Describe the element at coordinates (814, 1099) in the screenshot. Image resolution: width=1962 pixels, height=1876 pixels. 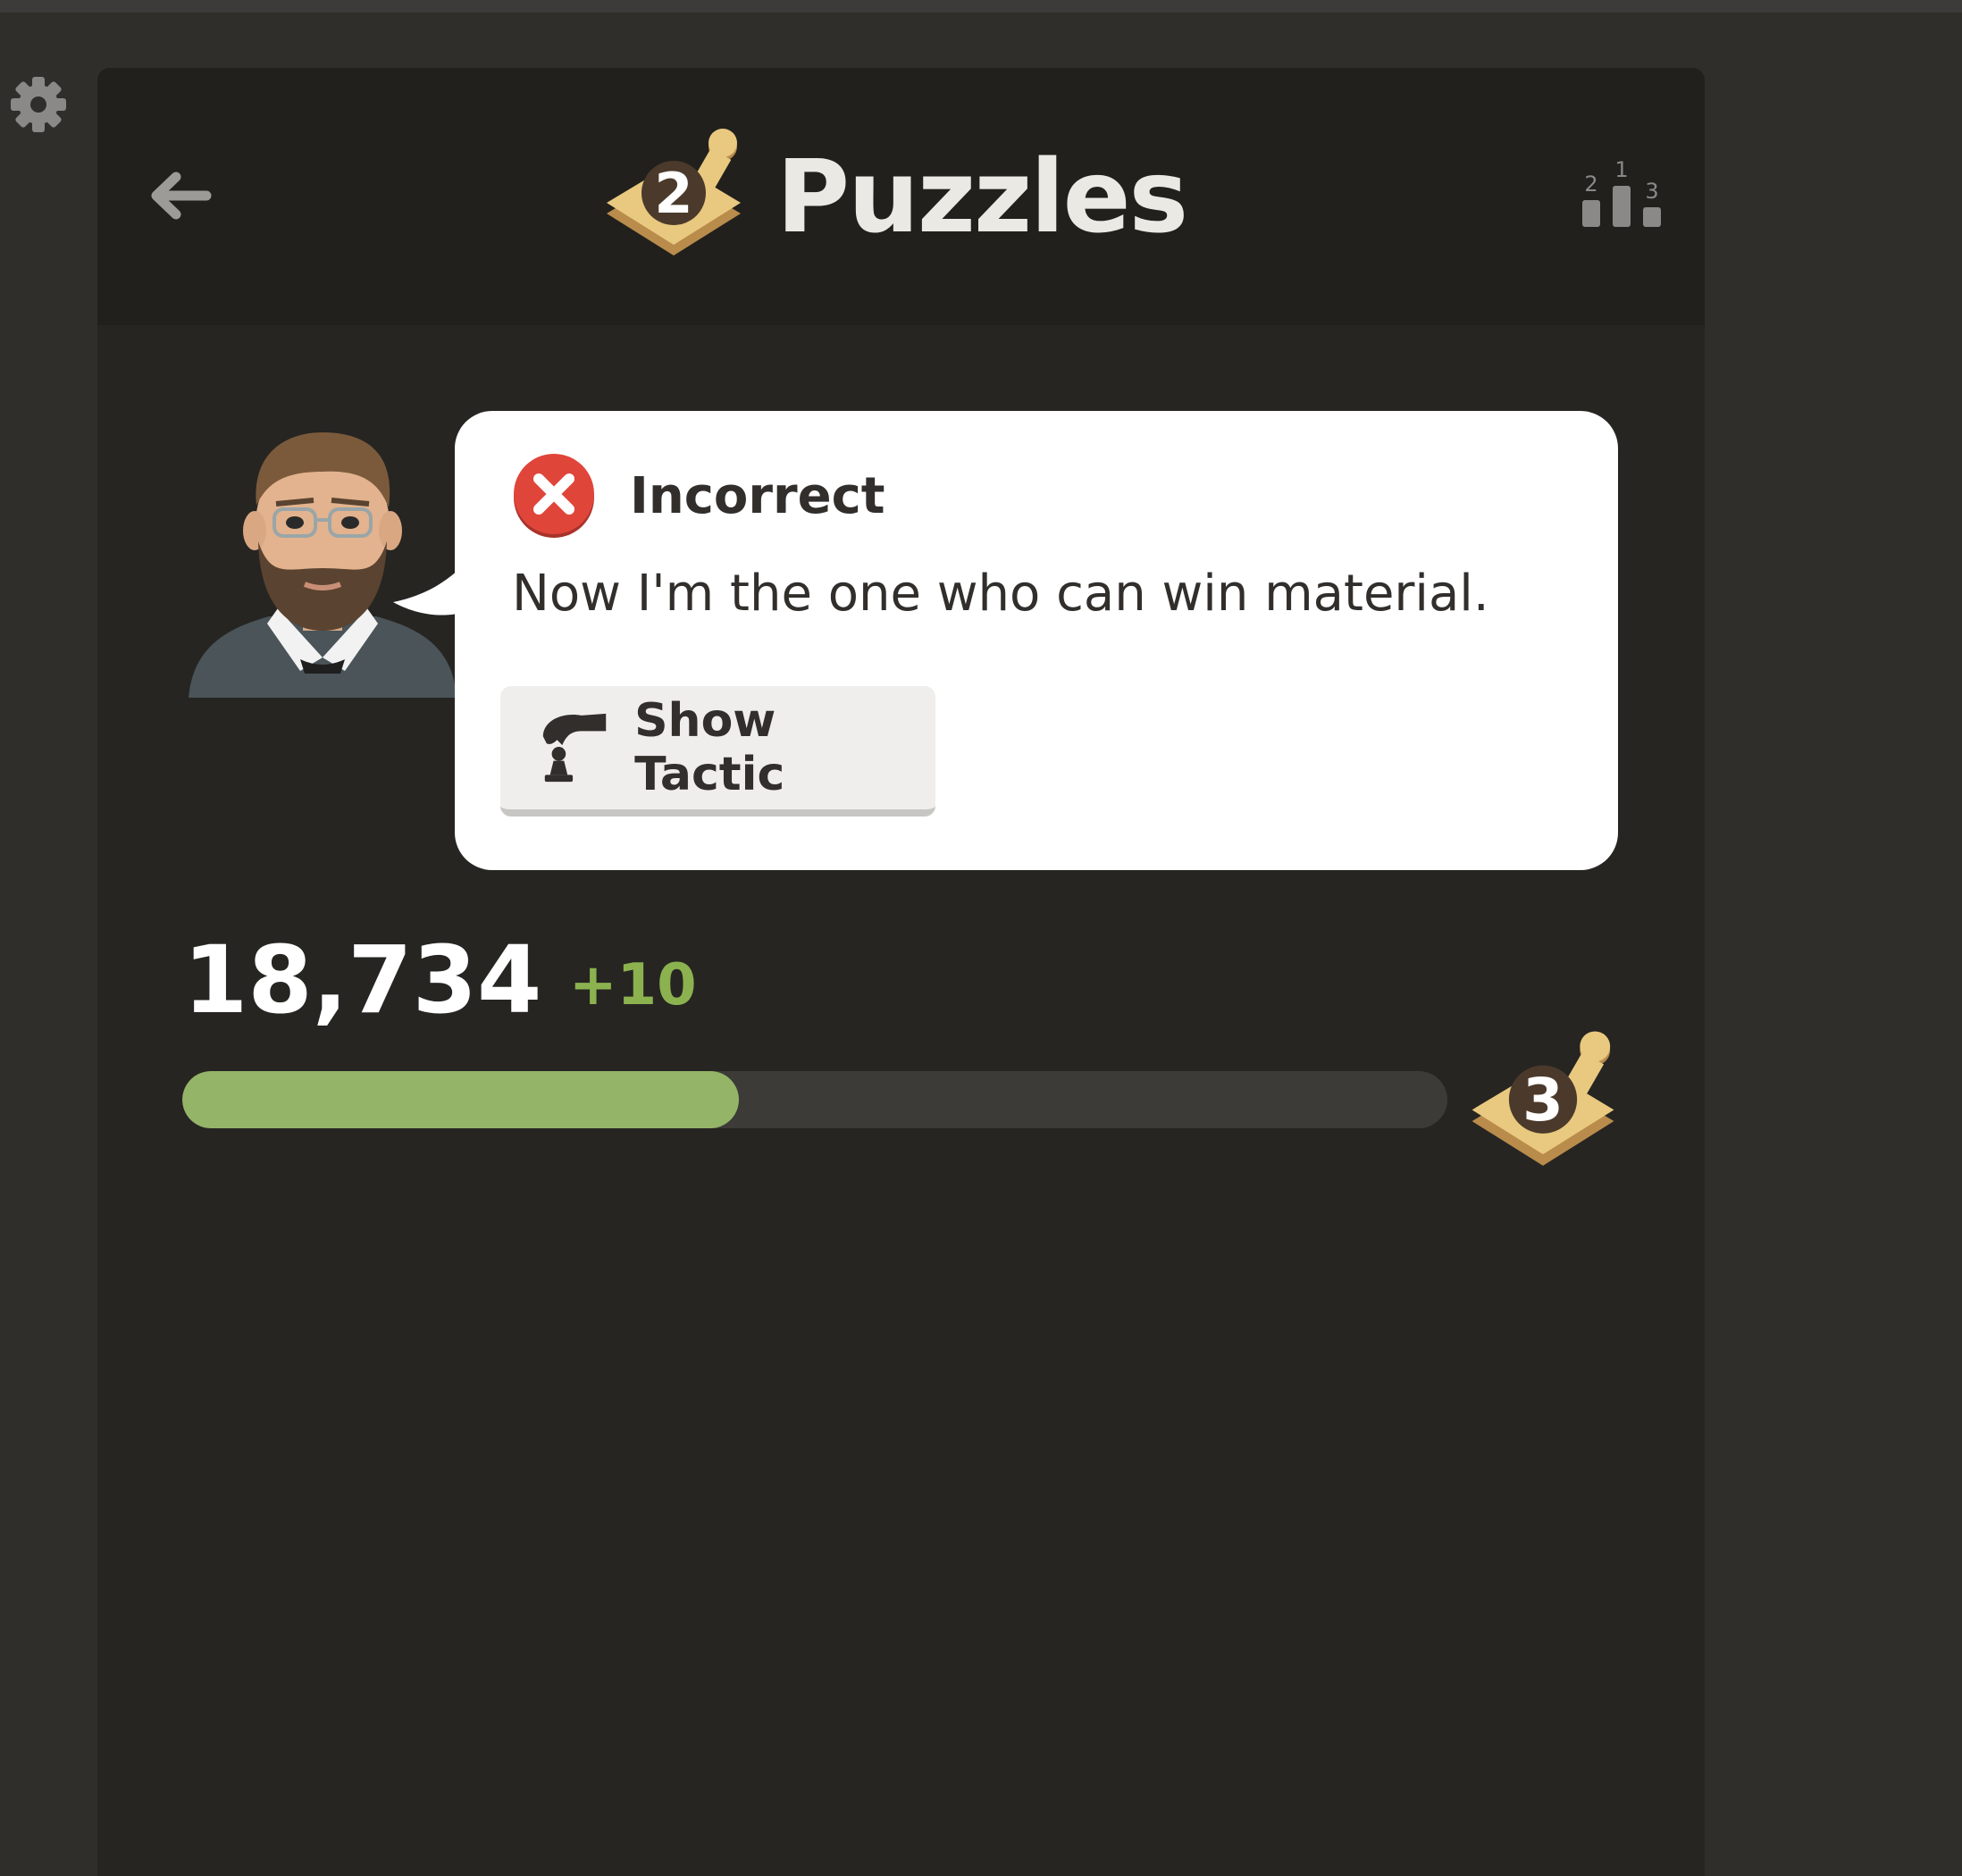
I see `level-progress-bar` at that location.